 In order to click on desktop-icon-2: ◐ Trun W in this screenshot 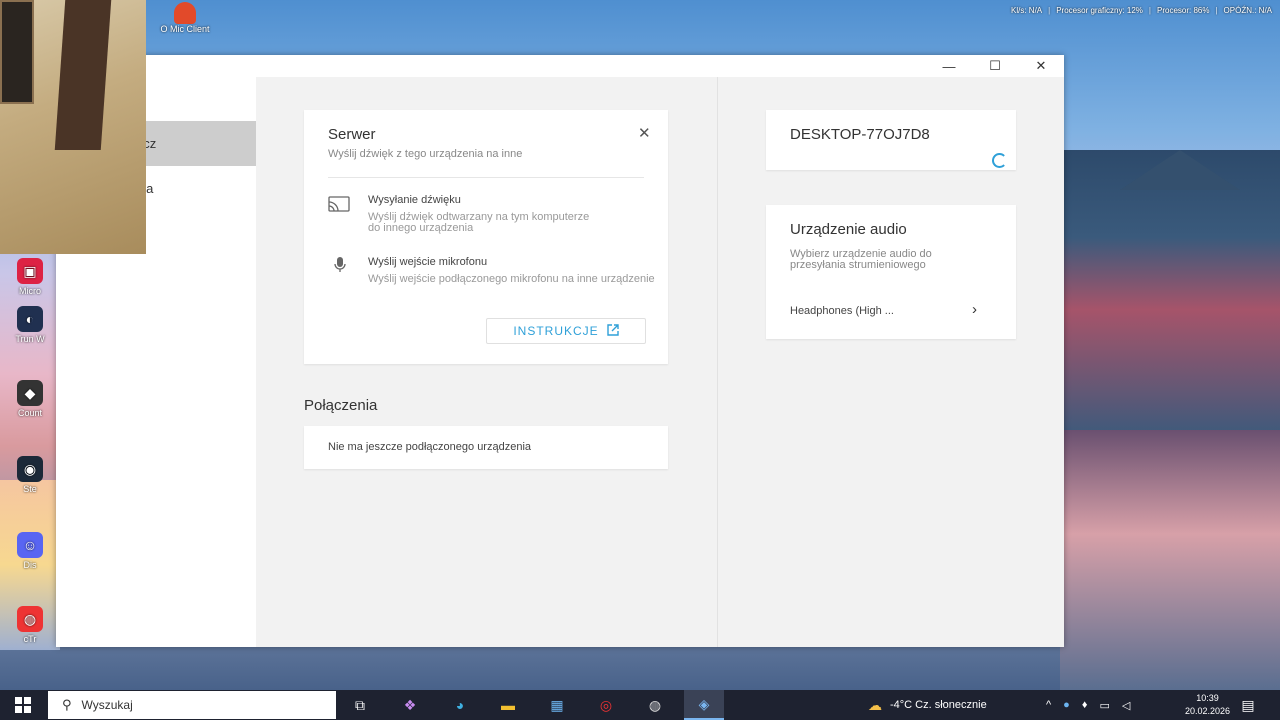, I will do `click(30, 325)`.